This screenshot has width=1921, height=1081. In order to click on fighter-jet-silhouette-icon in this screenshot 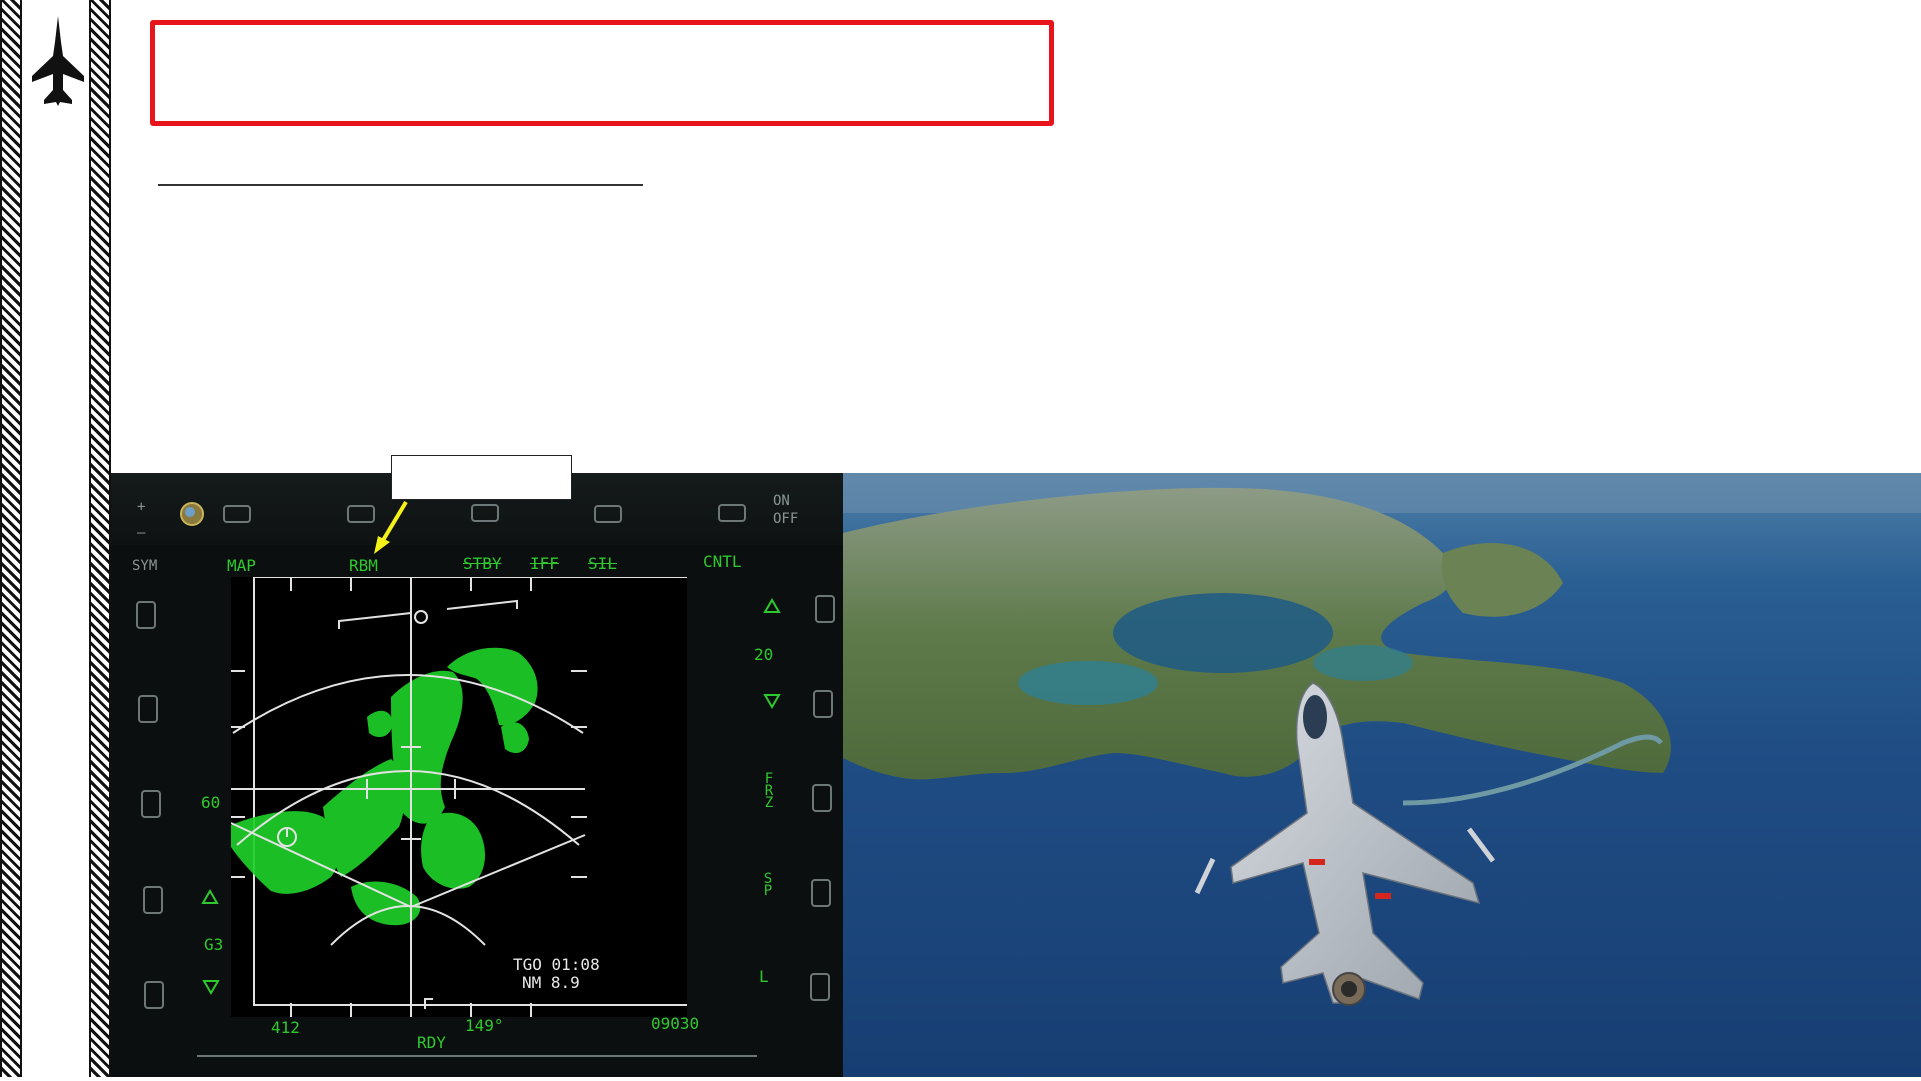, I will do `click(58, 61)`.